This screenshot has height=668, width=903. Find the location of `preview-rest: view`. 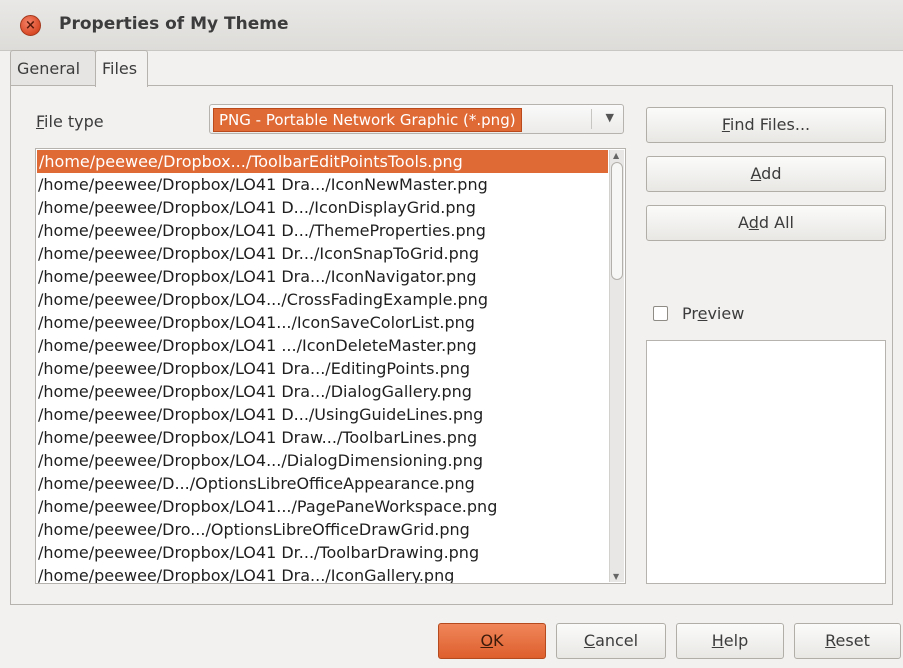

preview-rest: view is located at coordinates (726, 313).